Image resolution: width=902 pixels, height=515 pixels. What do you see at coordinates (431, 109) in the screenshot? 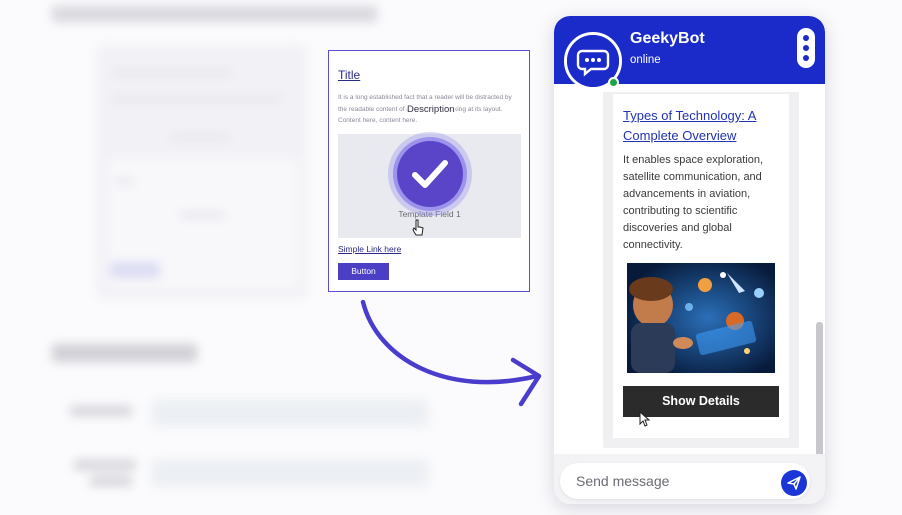
I see `template-description-label: Description` at bounding box center [431, 109].